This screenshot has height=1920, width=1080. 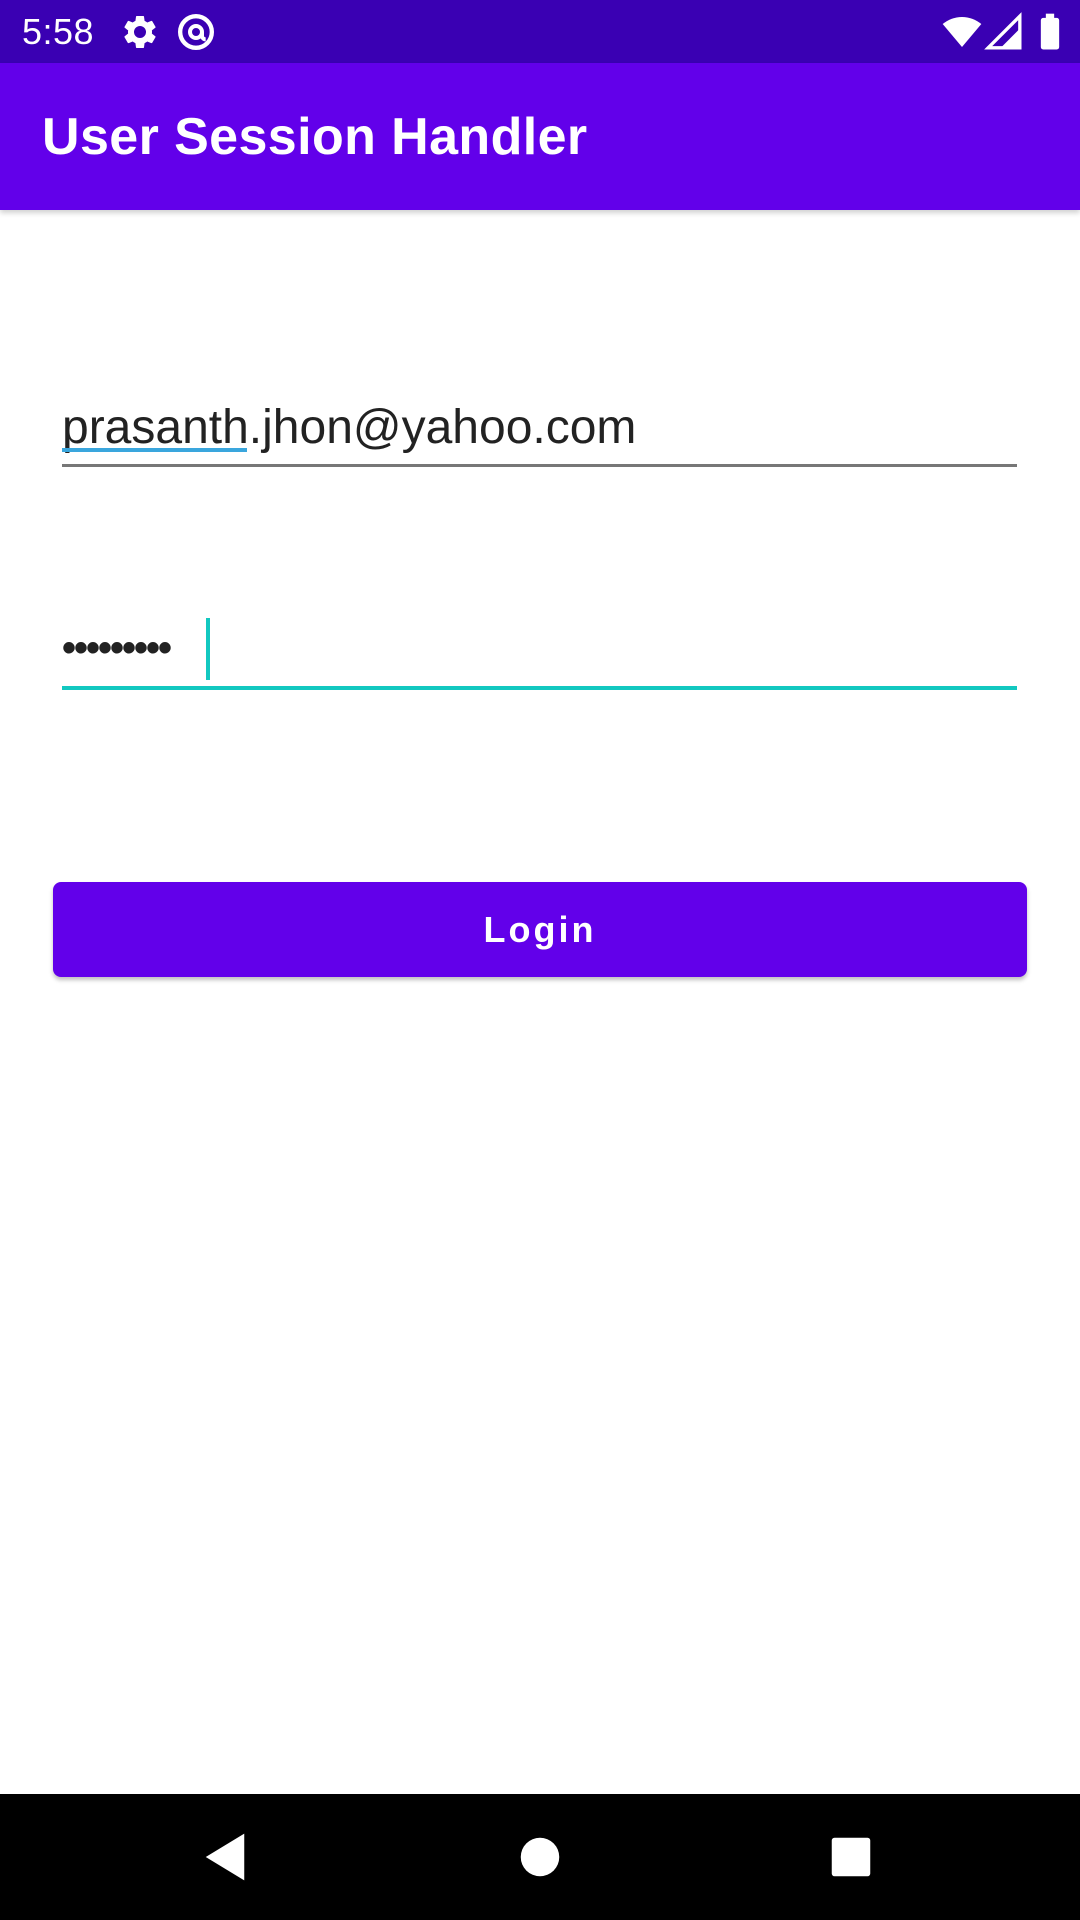 What do you see at coordinates (540, 929) in the screenshot?
I see `login-button: Login` at bounding box center [540, 929].